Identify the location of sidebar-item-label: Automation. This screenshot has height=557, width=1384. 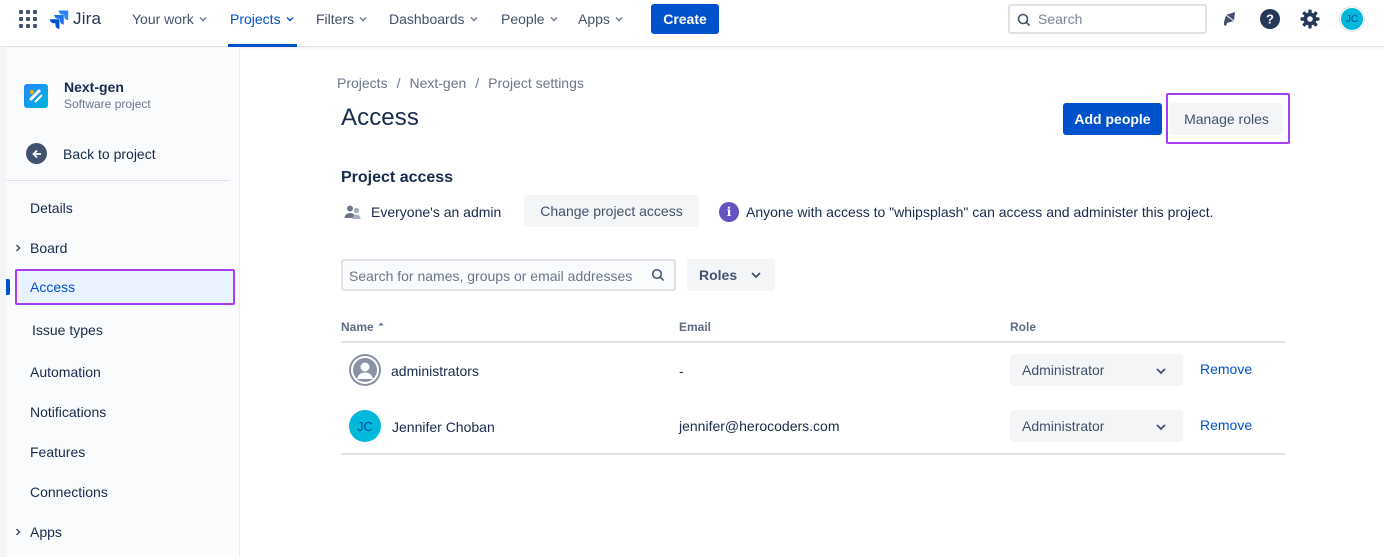
(65, 372).